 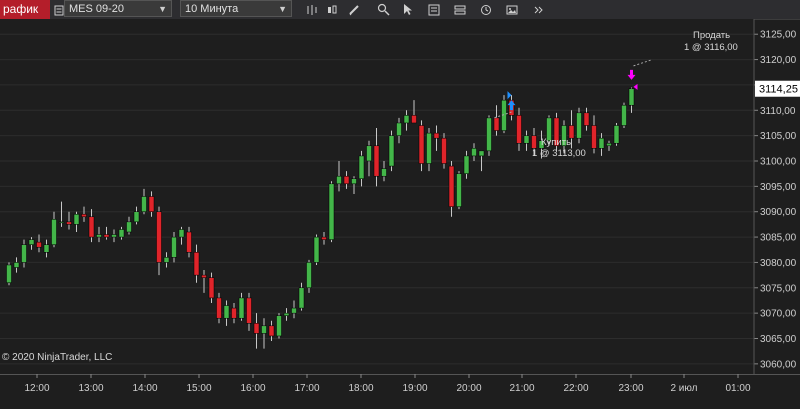 I want to click on chevron-icon, so click(x=538, y=9).